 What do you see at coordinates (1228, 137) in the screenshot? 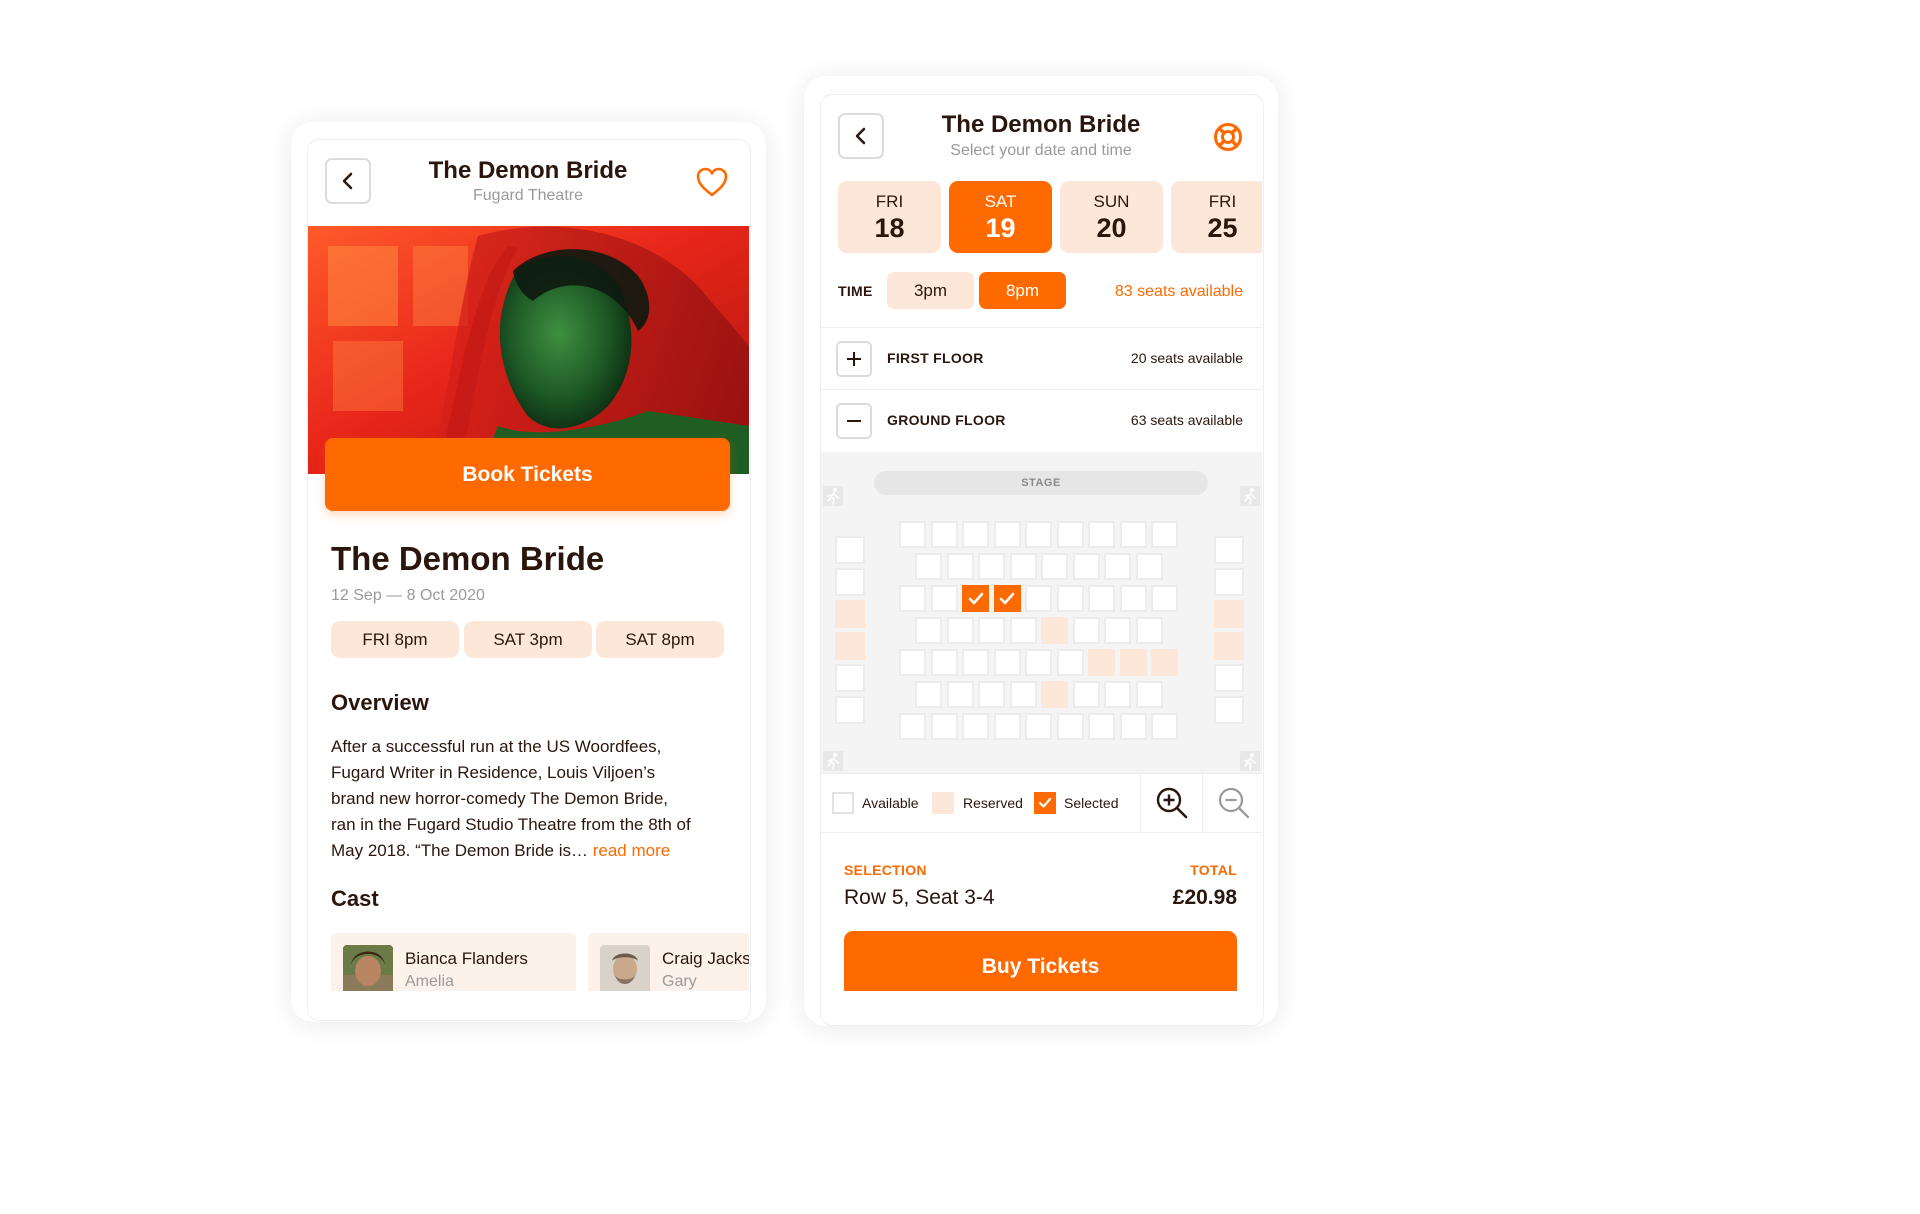
I see `help-button` at bounding box center [1228, 137].